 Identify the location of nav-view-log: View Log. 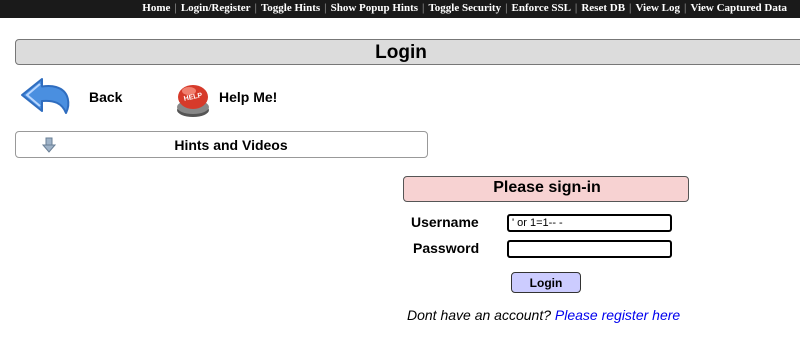
(657, 8).